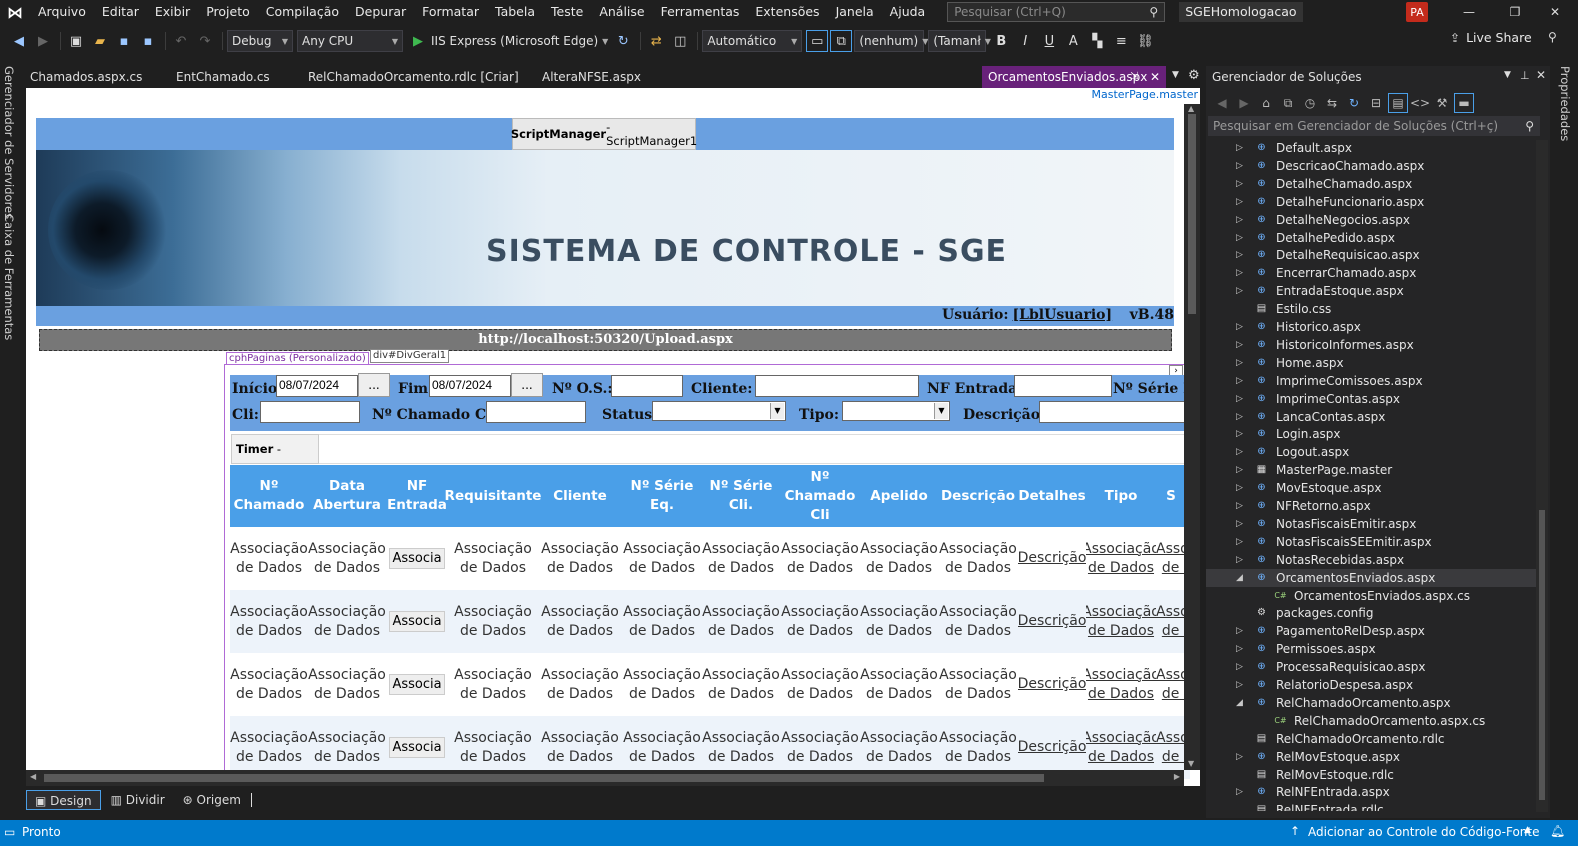  Describe the element at coordinates (1373, 613) in the screenshot. I see `tree-item: ⚙ packages.config` at that location.